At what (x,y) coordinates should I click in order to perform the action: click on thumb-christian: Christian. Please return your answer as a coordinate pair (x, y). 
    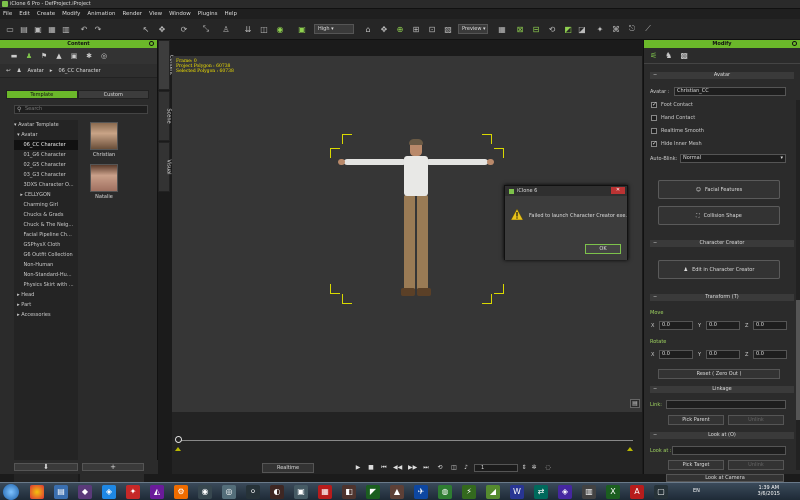
    Looking at the image, I should click on (104, 142).